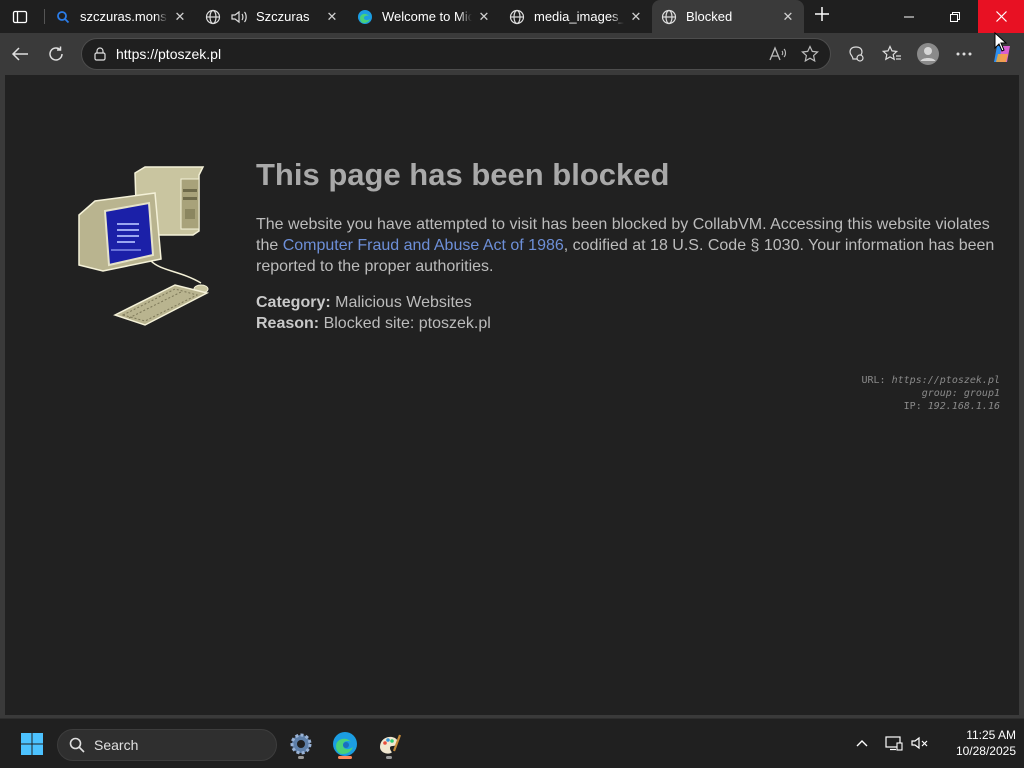  I want to click on network-button, so click(894, 743).